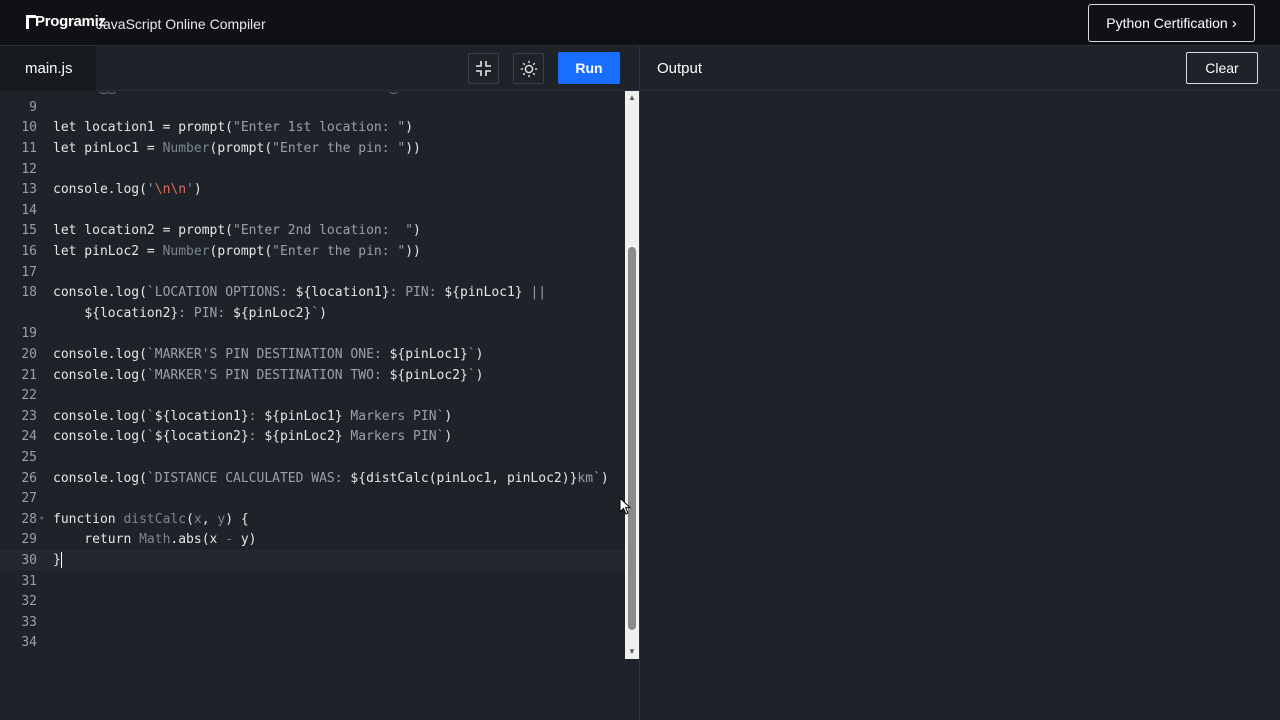 Image resolution: width=1280 pixels, height=720 pixels. What do you see at coordinates (61, 560) in the screenshot?
I see `text-cursor` at bounding box center [61, 560].